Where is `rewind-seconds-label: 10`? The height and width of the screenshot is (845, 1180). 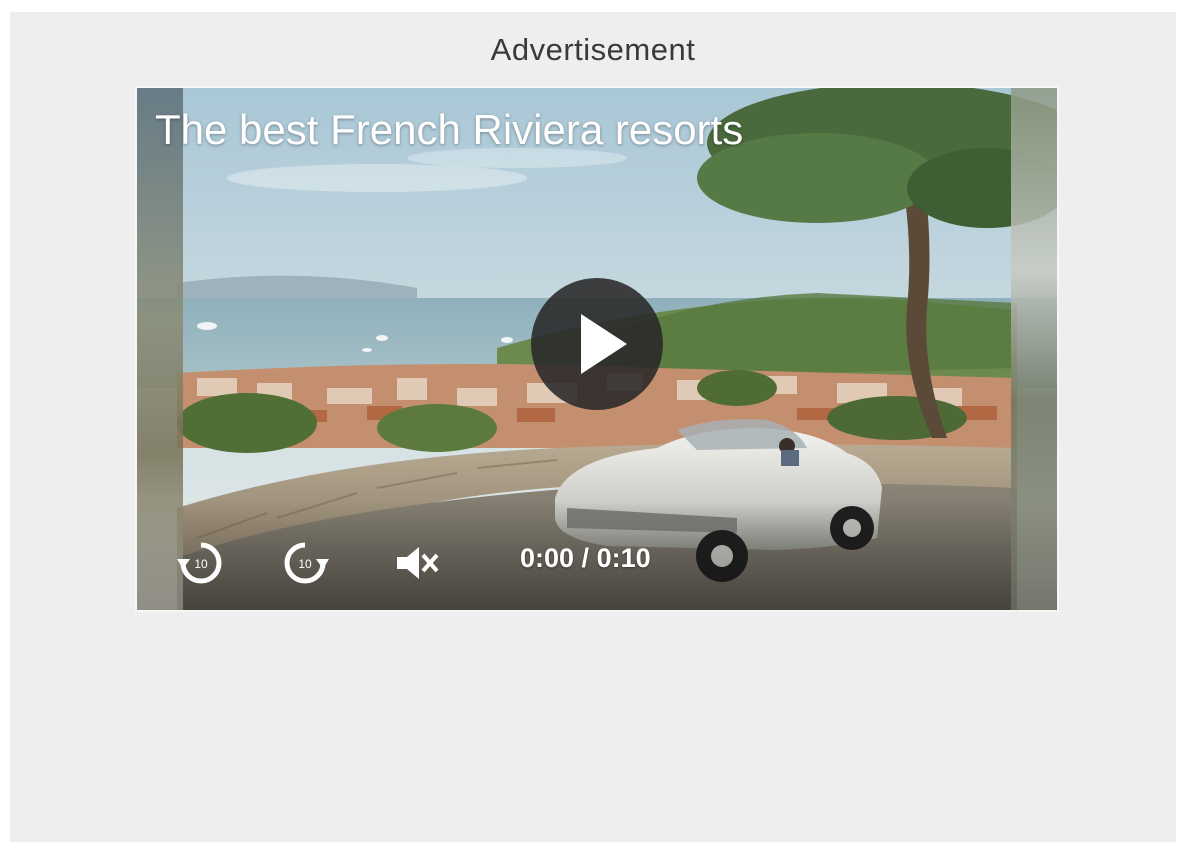 rewind-seconds-label: 10 is located at coordinates (201, 564).